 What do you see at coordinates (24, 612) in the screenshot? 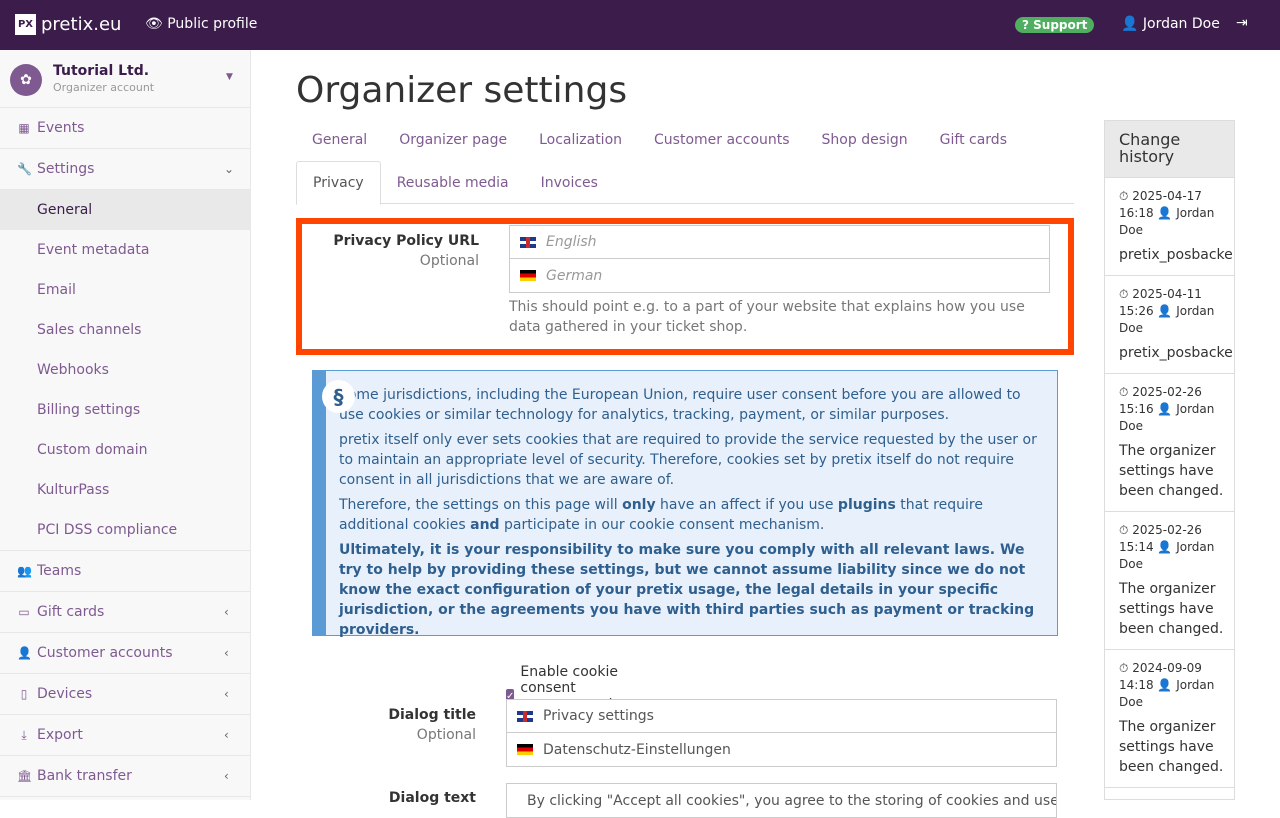
I see `credit-card-icon: ▭` at bounding box center [24, 612].